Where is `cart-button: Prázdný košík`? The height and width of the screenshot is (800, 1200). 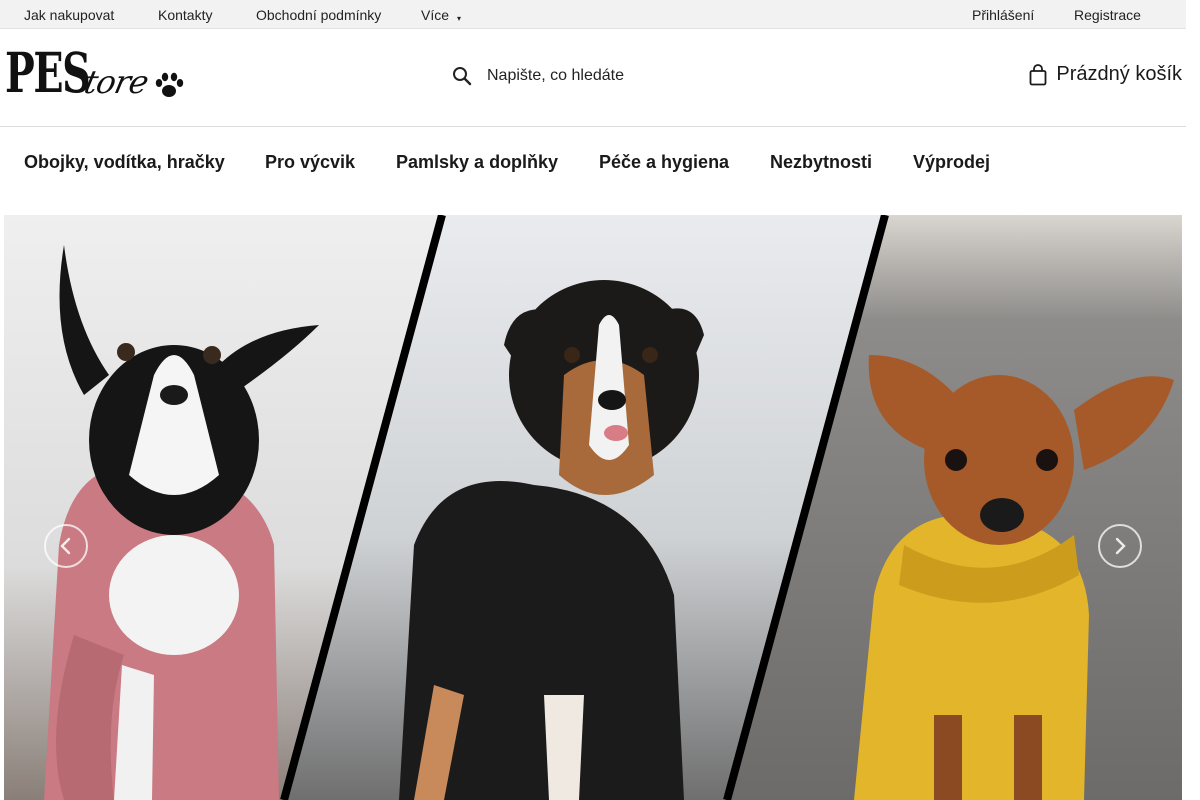
cart-button: Prázdný košík is located at coordinates (1105, 74).